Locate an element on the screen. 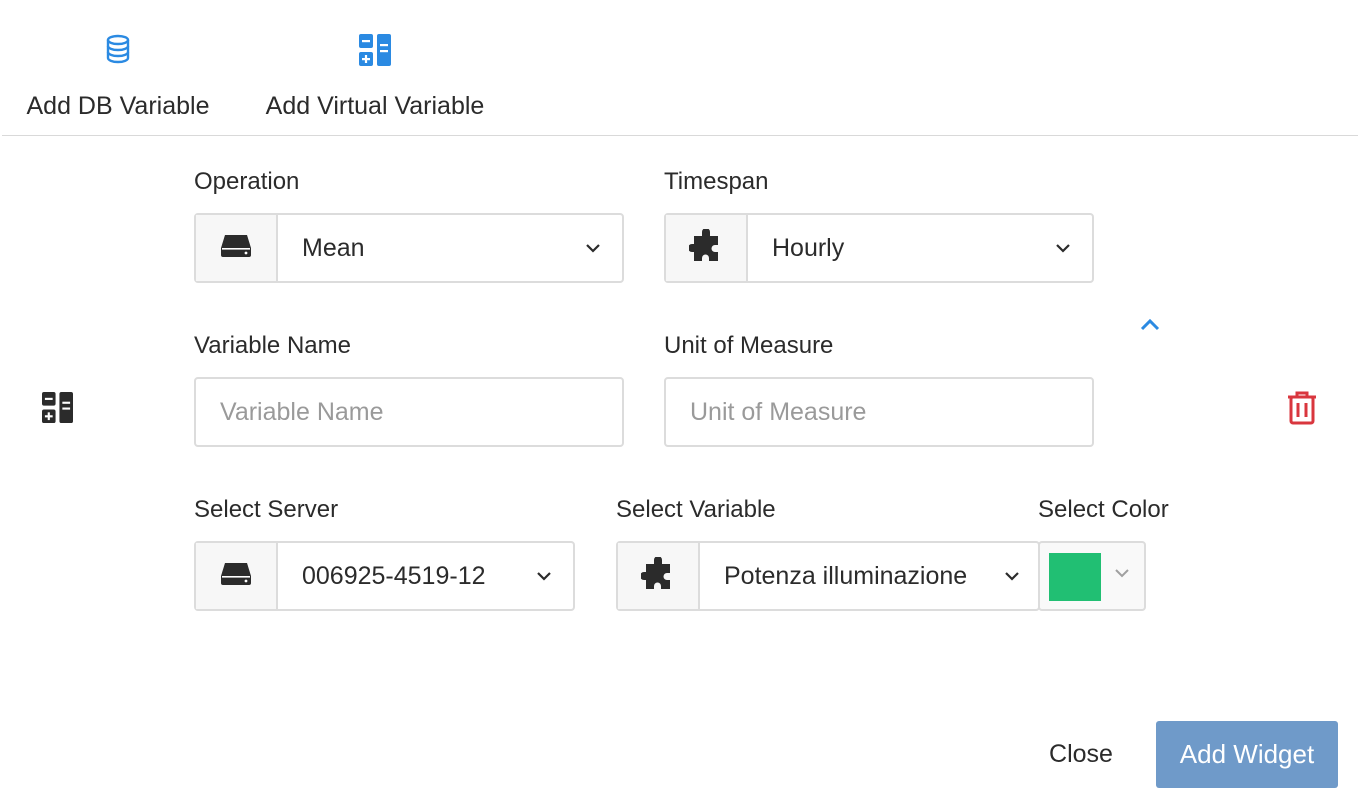 The image size is (1364, 804). variable-value: Potenza illuminazione is located at coordinates (846, 575).